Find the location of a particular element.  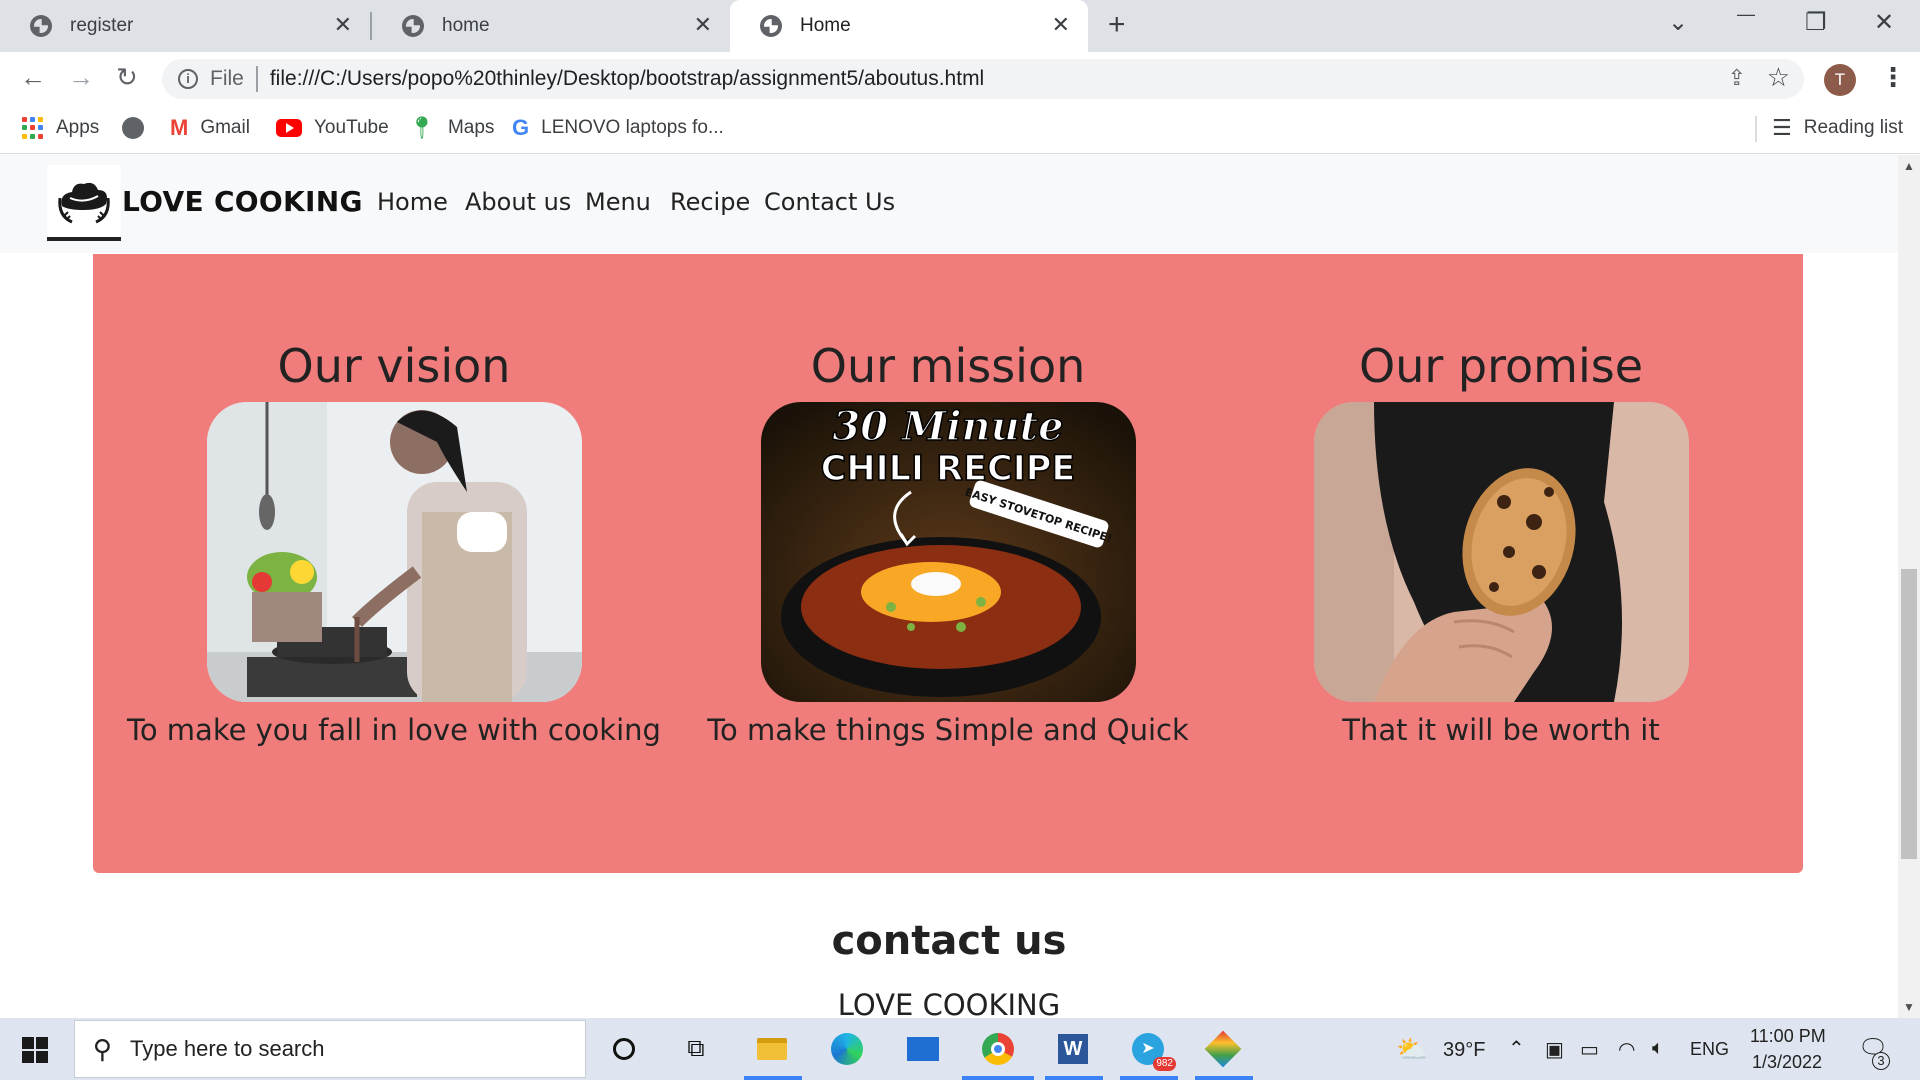

photo-headline-1: 30 Minute is located at coordinates (947, 426).